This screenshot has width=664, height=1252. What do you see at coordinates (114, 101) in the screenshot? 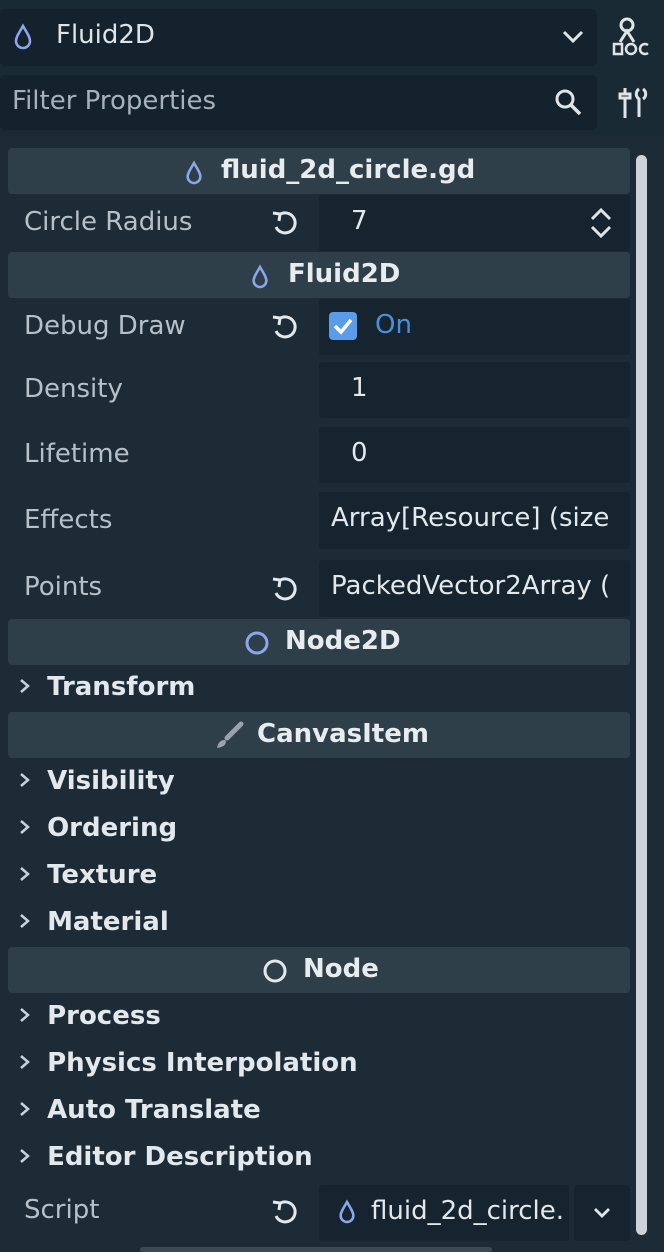
I see `filter-placeholder: Filter Properties` at bounding box center [114, 101].